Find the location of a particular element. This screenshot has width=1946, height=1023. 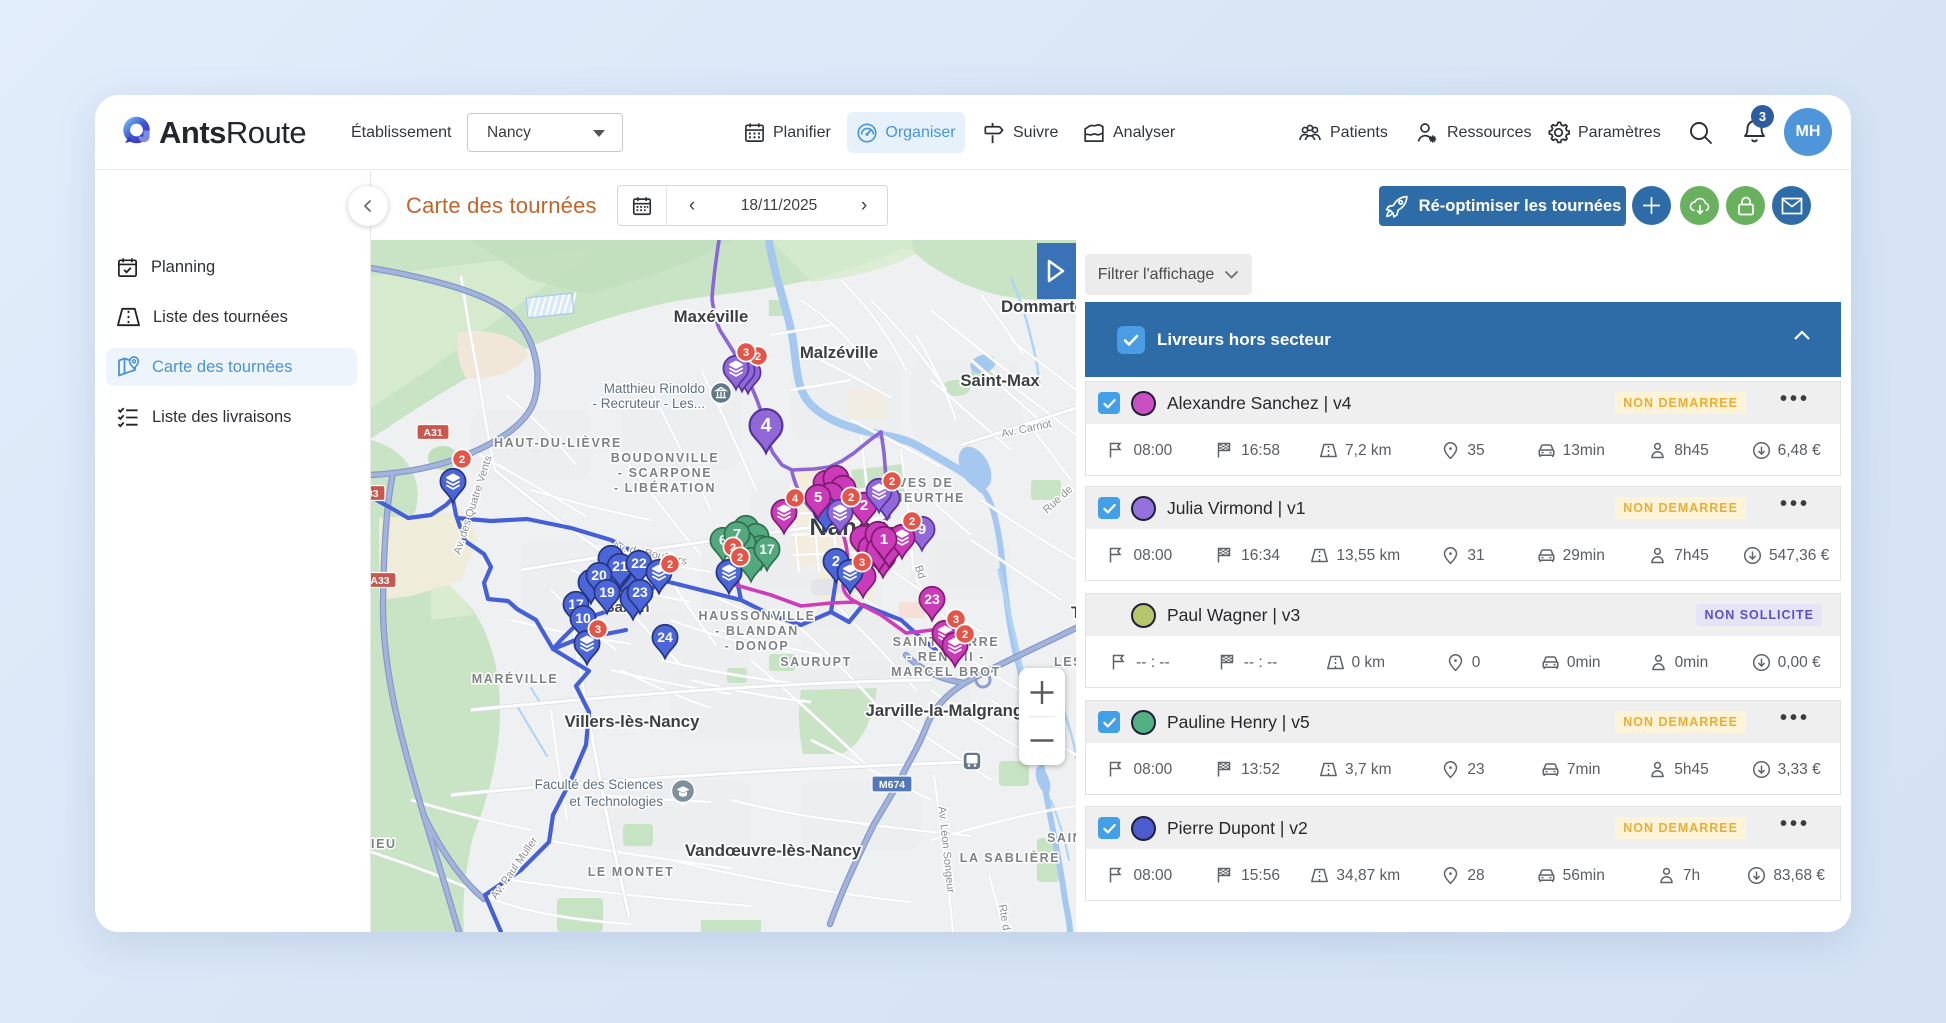

svg-text: Tomblaine is located at coordinates (1073, 612).